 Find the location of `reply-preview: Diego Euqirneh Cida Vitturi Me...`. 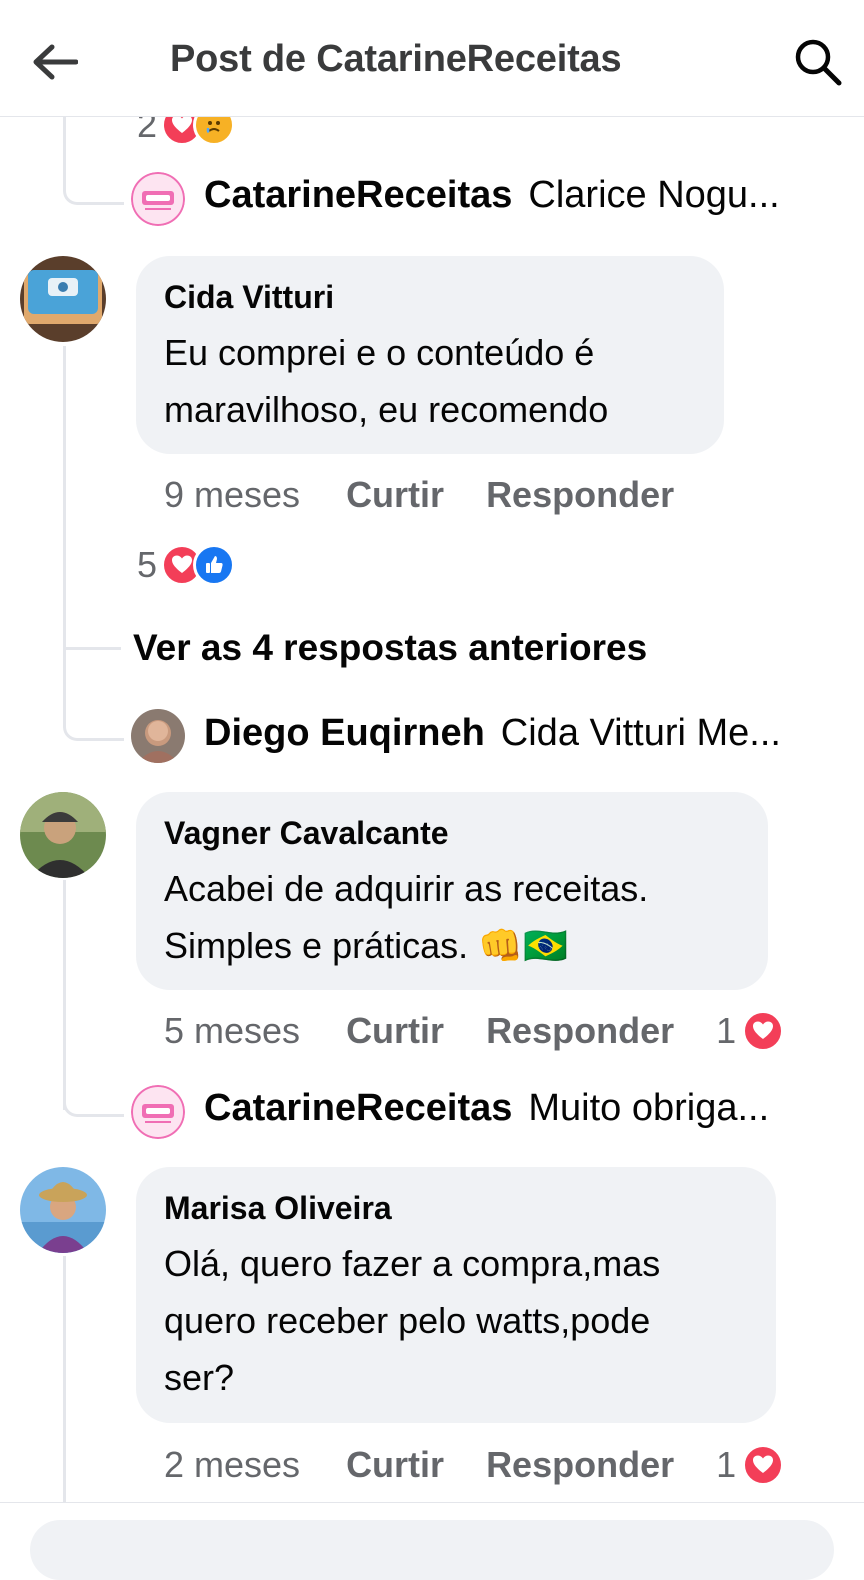

reply-preview: Diego Euqirneh Cida Vitturi Me... is located at coordinates (492, 733).